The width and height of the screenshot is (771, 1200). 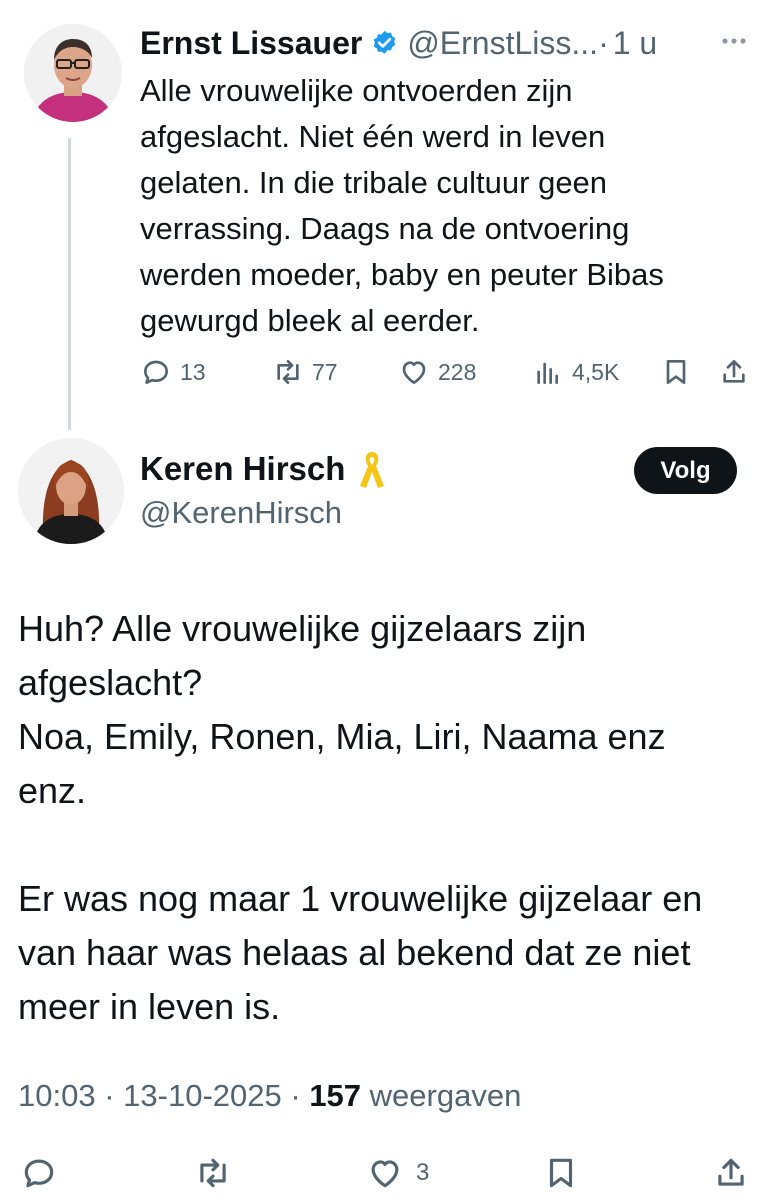 I want to click on parent-tweet-actions: 13 77 228 4,5K, so click(x=450, y=372).